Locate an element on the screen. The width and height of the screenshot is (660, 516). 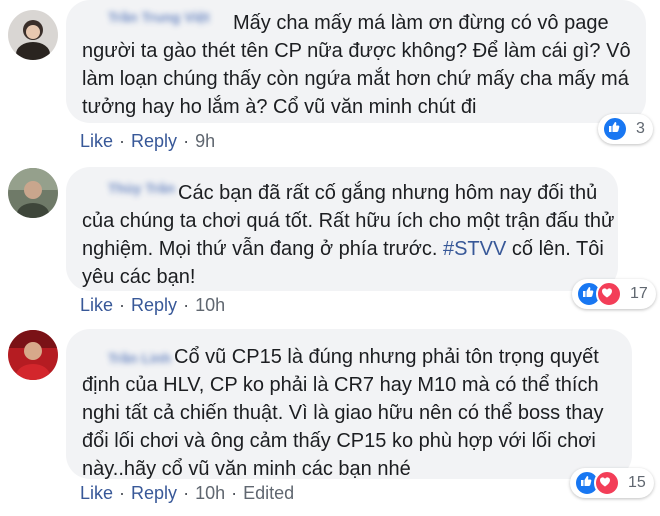
comment-author: Trần Linh is located at coordinates (139, 358).